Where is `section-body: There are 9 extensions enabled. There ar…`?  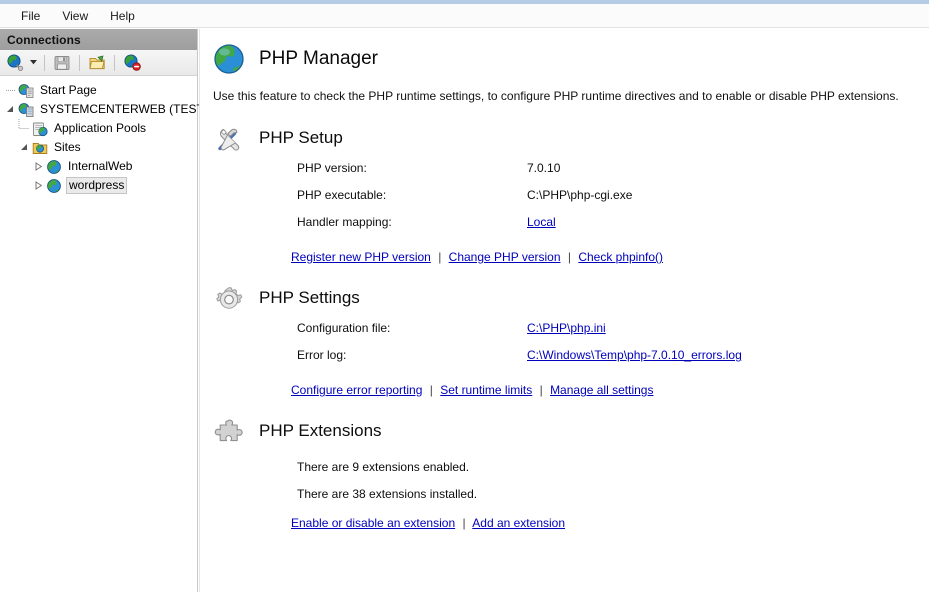
section-body: There are 9 extensions enabled. There ar… is located at coordinates (571, 481).